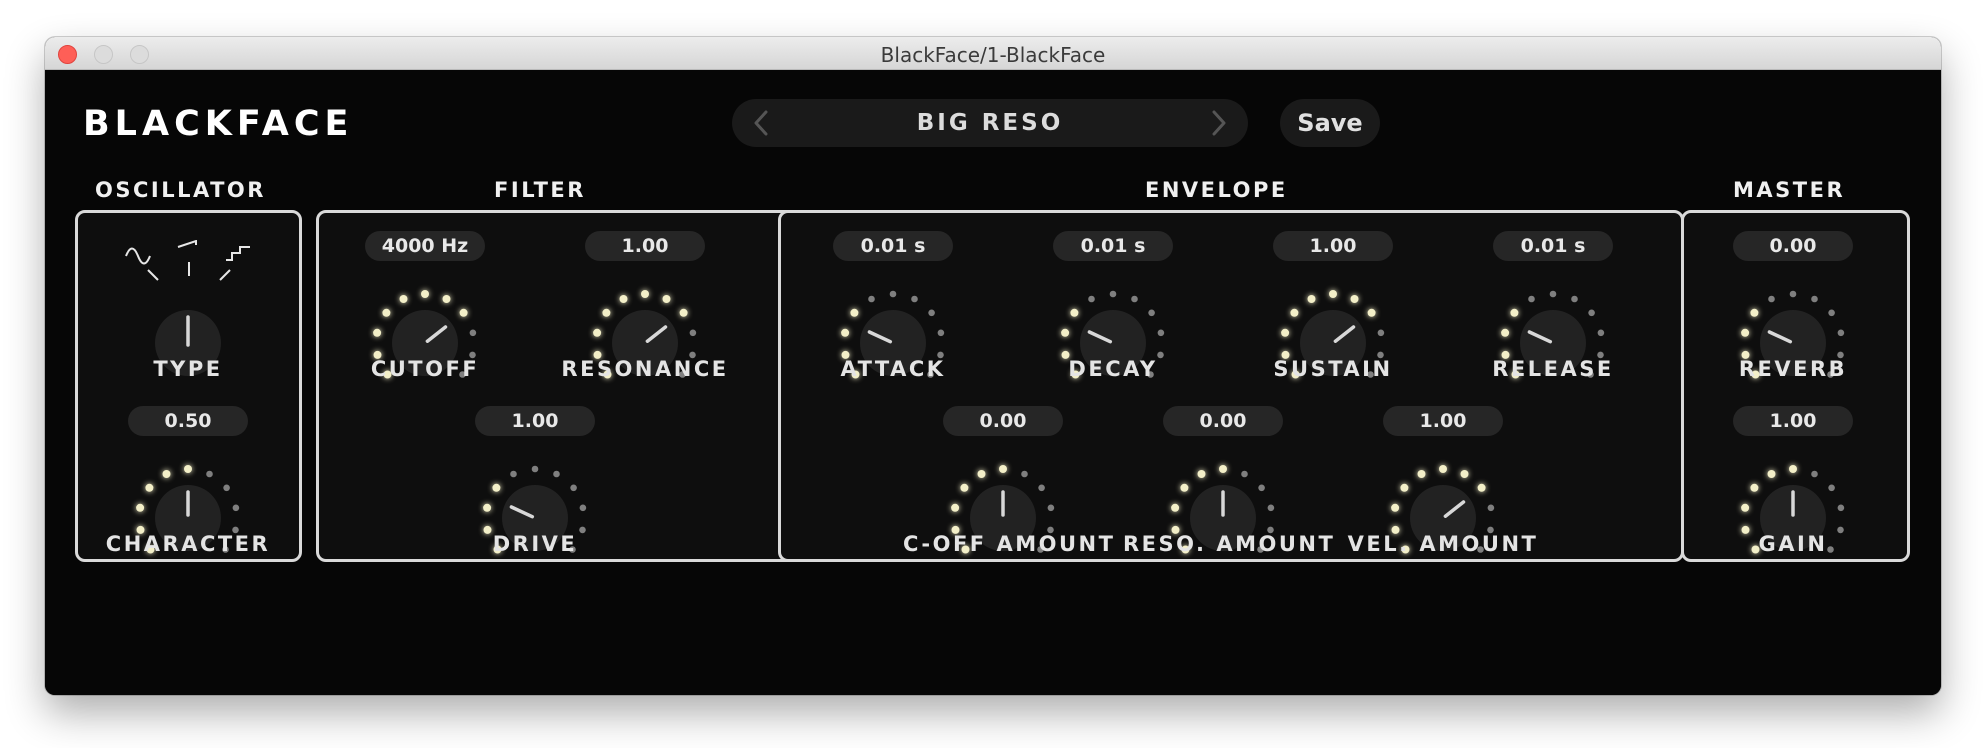 This screenshot has height=748, width=1986. What do you see at coordinates (425, 369) in the screenshot?
I see `cutoff-label: CUTOFF` at bounding box center [425, 369].